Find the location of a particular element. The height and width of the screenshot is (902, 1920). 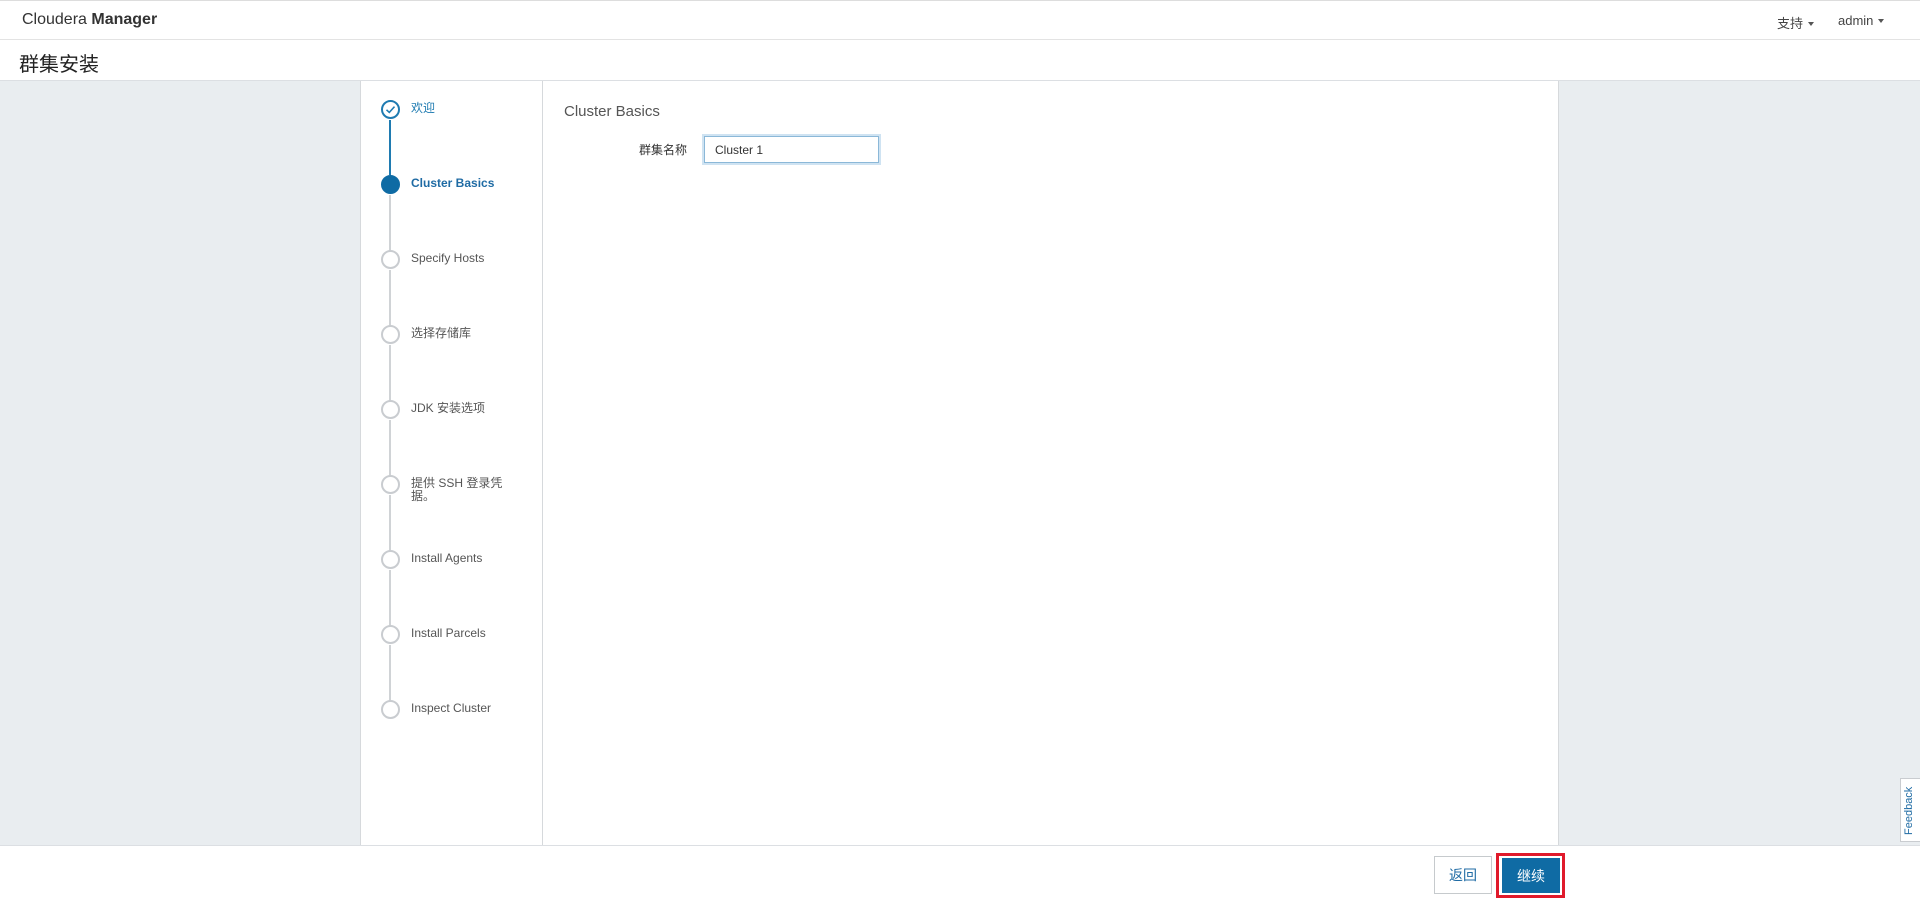

step-cluster-basics: Cluster Basics is located at coordinates (461, 185).